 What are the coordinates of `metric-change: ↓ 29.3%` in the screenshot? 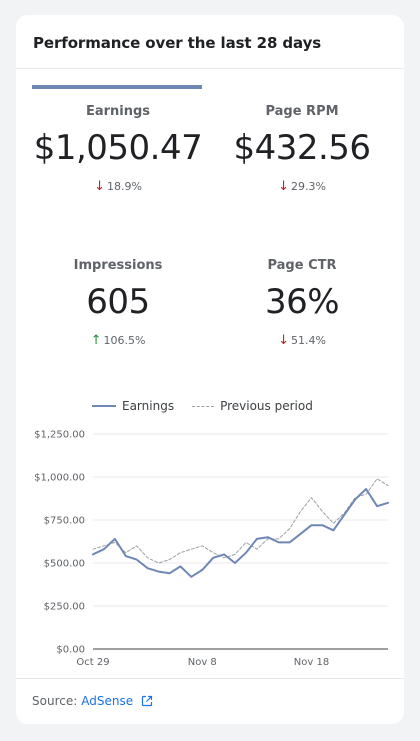 It's located at (302, 186).